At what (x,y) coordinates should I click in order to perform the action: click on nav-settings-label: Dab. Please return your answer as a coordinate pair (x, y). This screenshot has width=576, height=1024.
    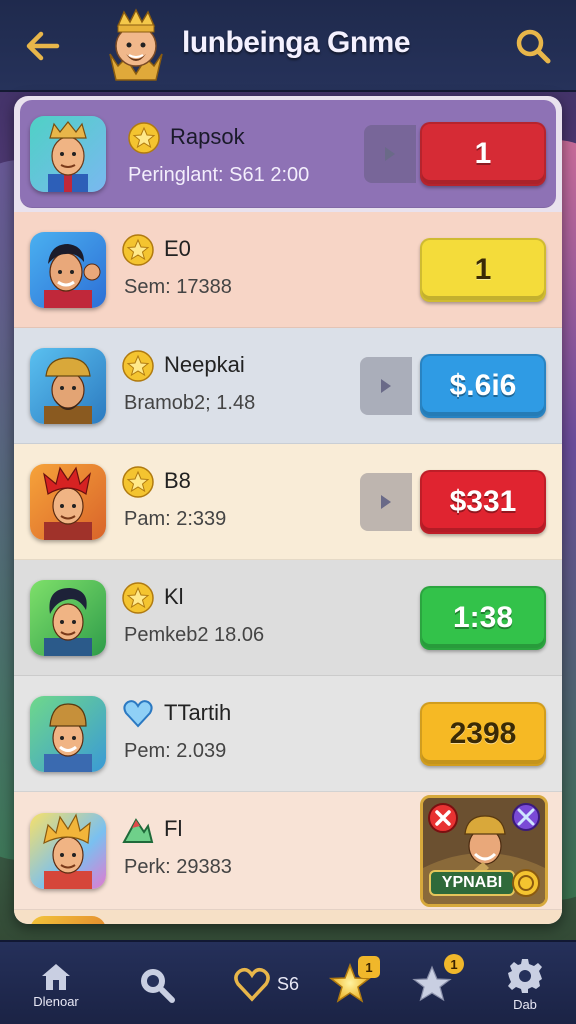
    Looking at the image, I should click on (525, 1004).